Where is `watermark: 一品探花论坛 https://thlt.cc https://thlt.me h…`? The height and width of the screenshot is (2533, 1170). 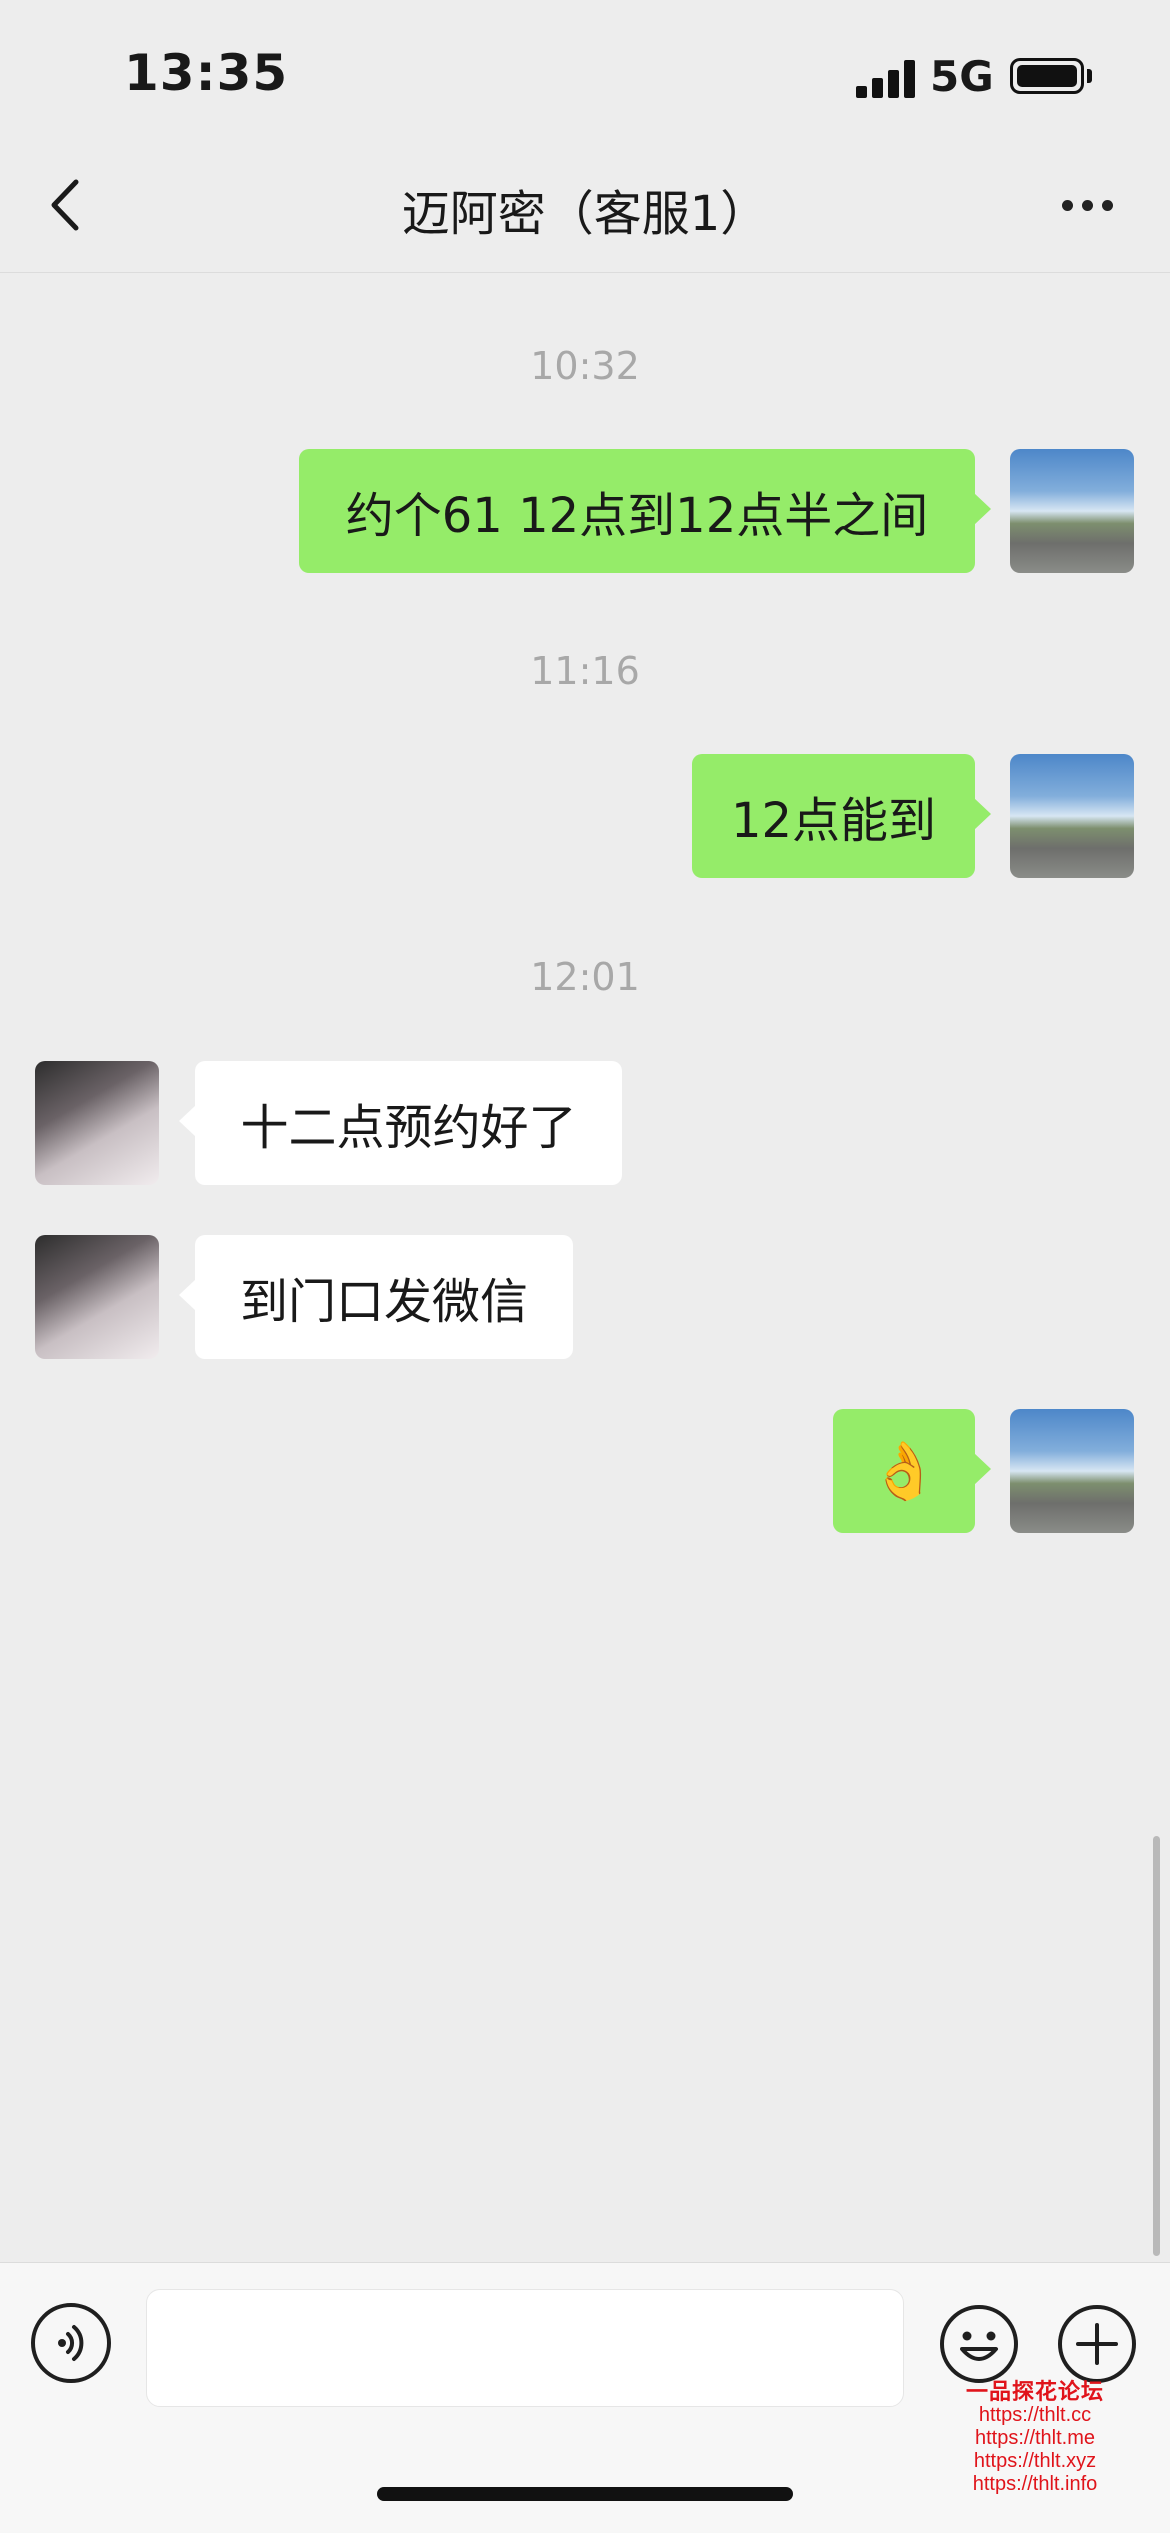 watermark: 一品探花论坛 https://thlt.cc https://thlt.me h… is located at coordinates (1035, 2438).